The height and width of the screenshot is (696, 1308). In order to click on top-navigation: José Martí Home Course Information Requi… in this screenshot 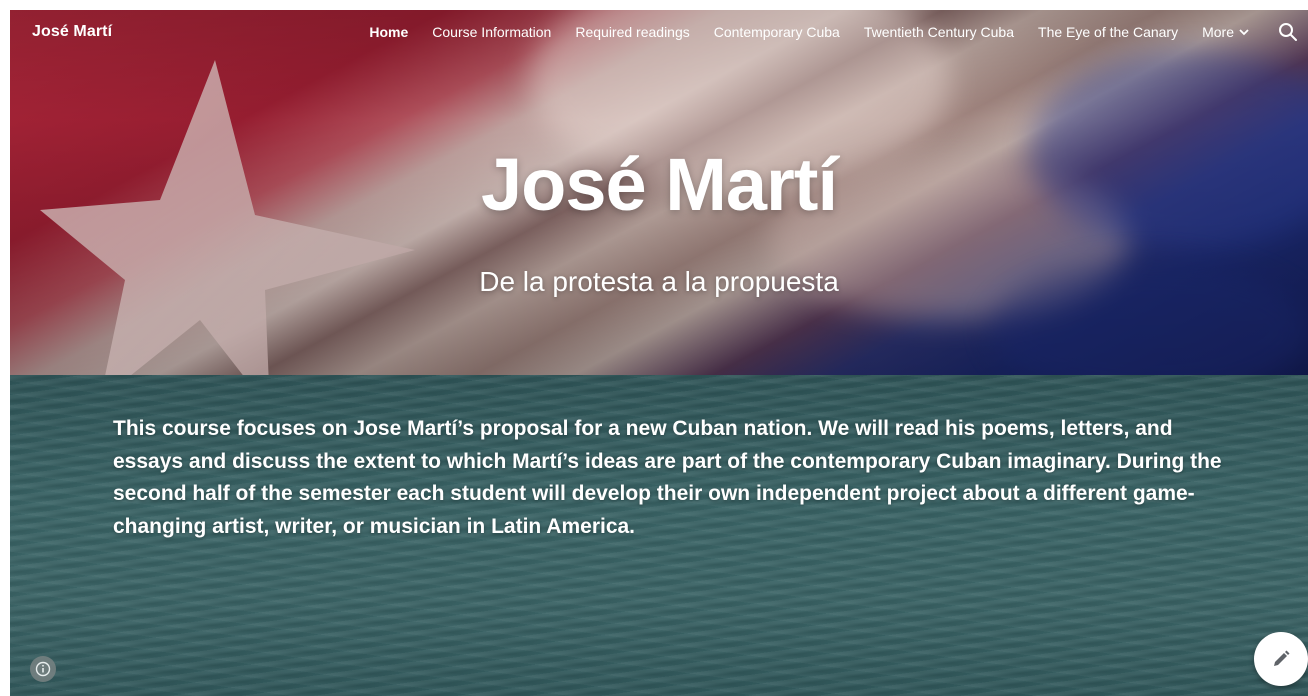, I will do `click(659, 33)`.